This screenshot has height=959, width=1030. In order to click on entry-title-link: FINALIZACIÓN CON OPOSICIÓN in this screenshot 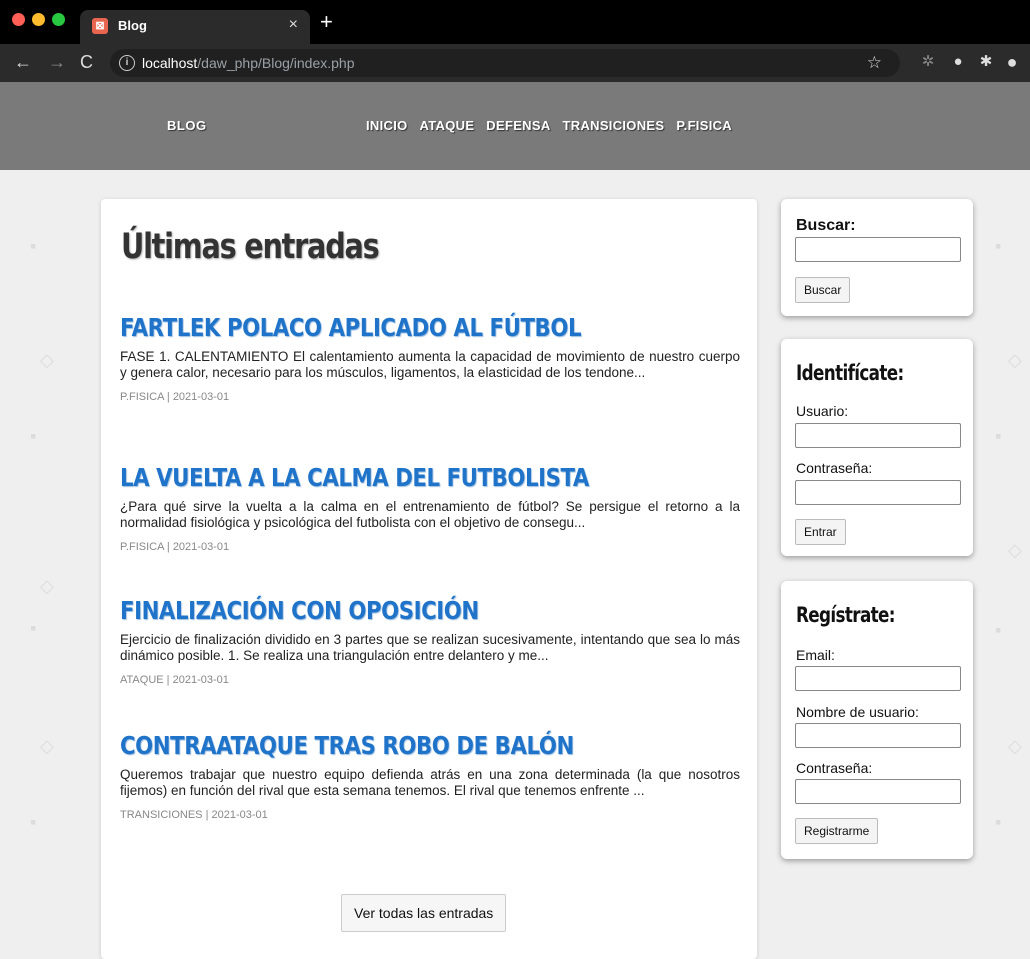, I will do `click(383, 611)`.